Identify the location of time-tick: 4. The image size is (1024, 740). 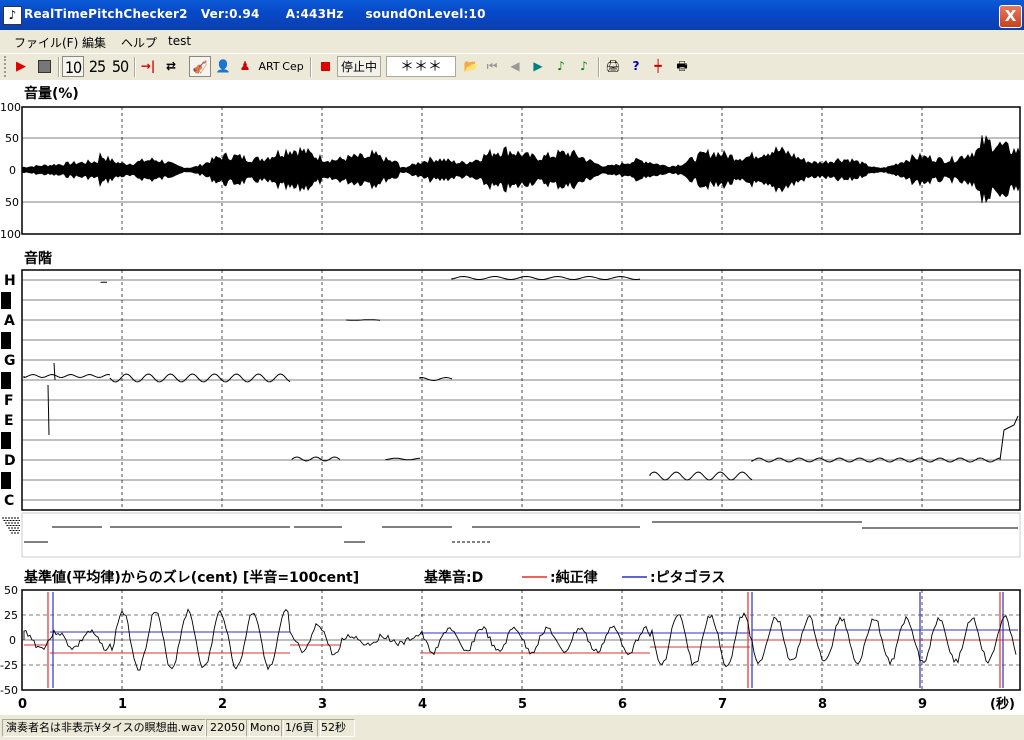
(422, 704).